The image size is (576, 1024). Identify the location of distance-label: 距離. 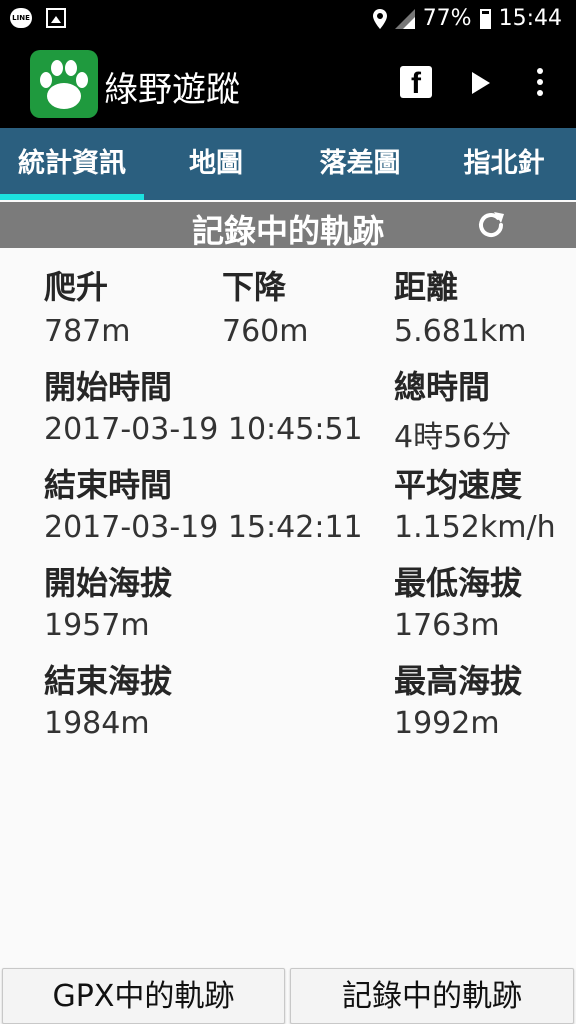
(426, 287).